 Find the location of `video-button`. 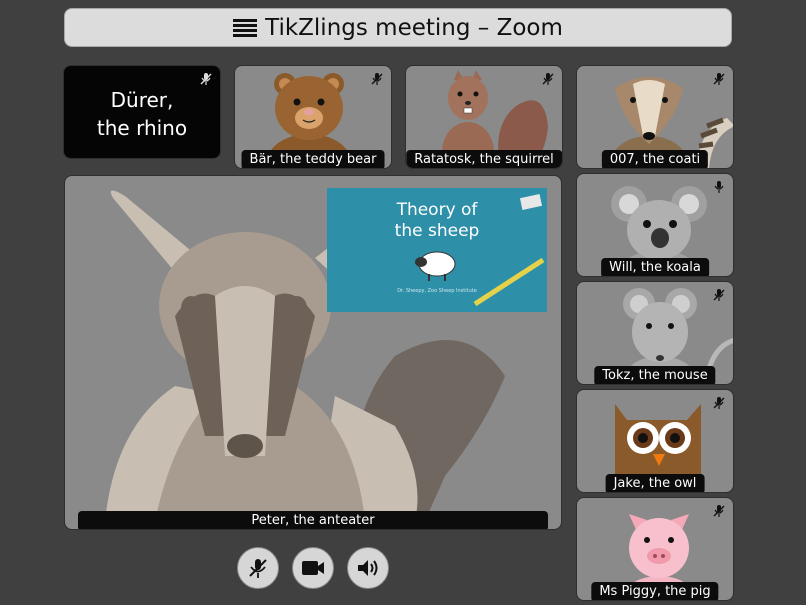

video-button is located at coordinates (313, 568).